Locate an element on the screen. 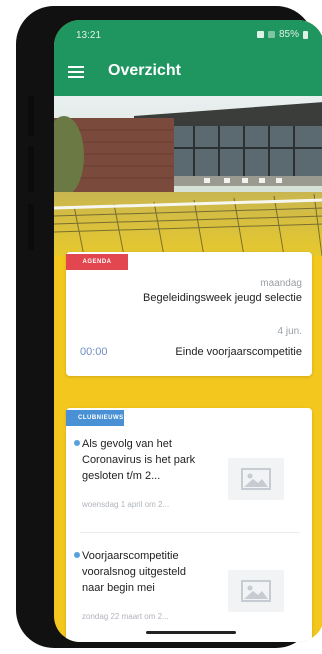 The image size is (322, 654). agenda-badge: AGENDA is located at coordinates (97, 262).